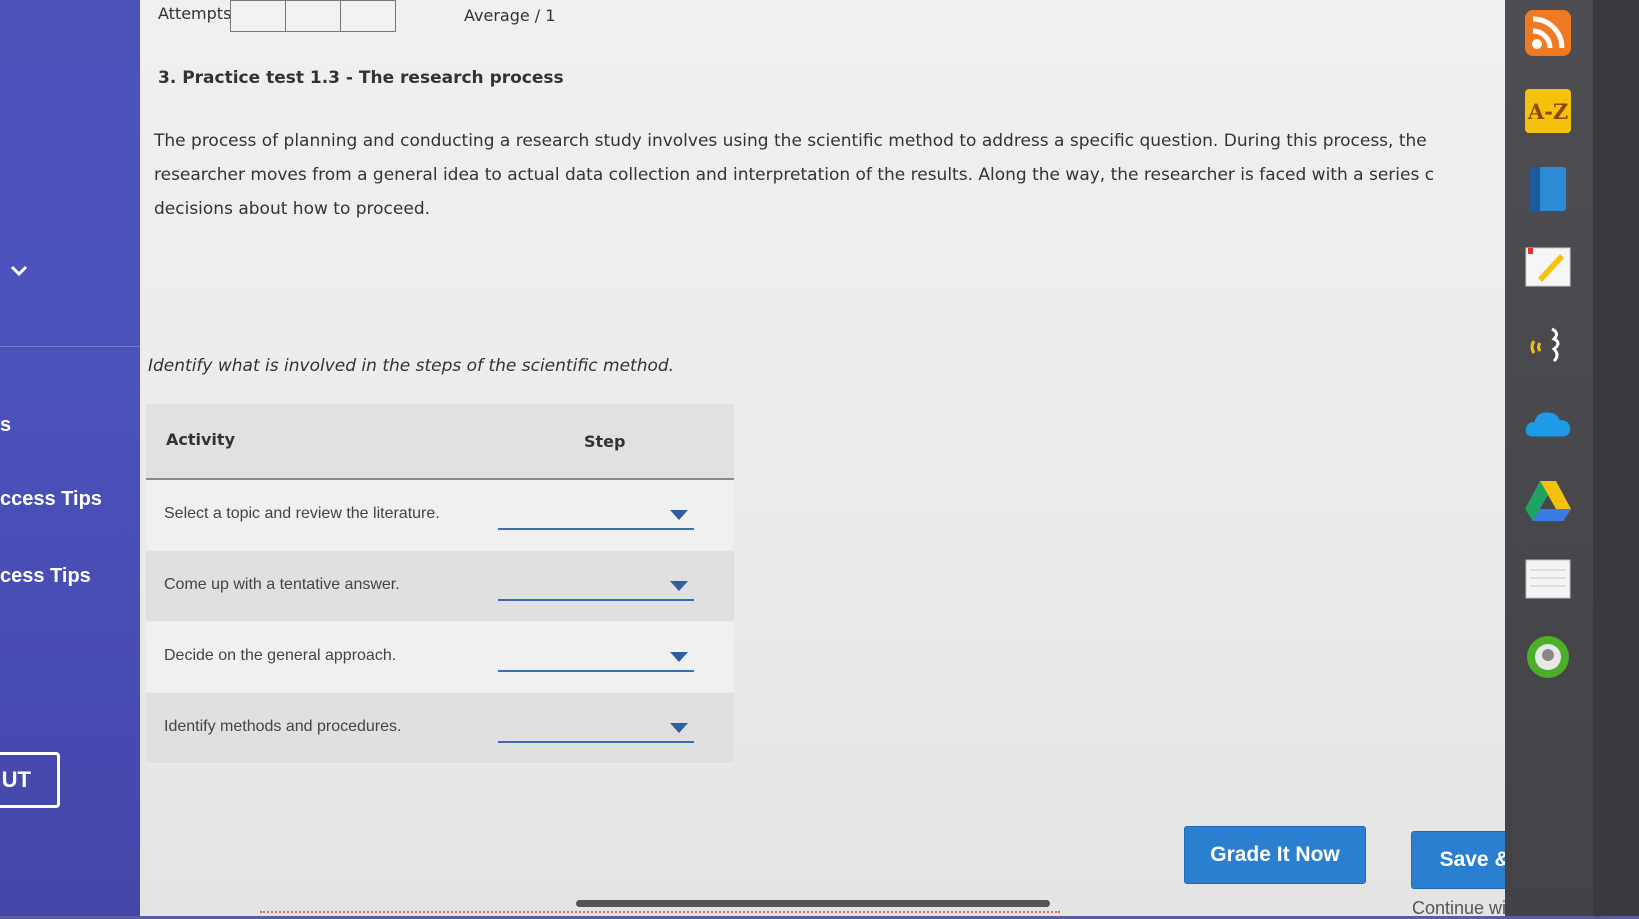 The image size is (1639, 919). Describe the element at coordinates (280, 655) in the screenshot. I see `activity-text: Decide on the general approach.` at that location.